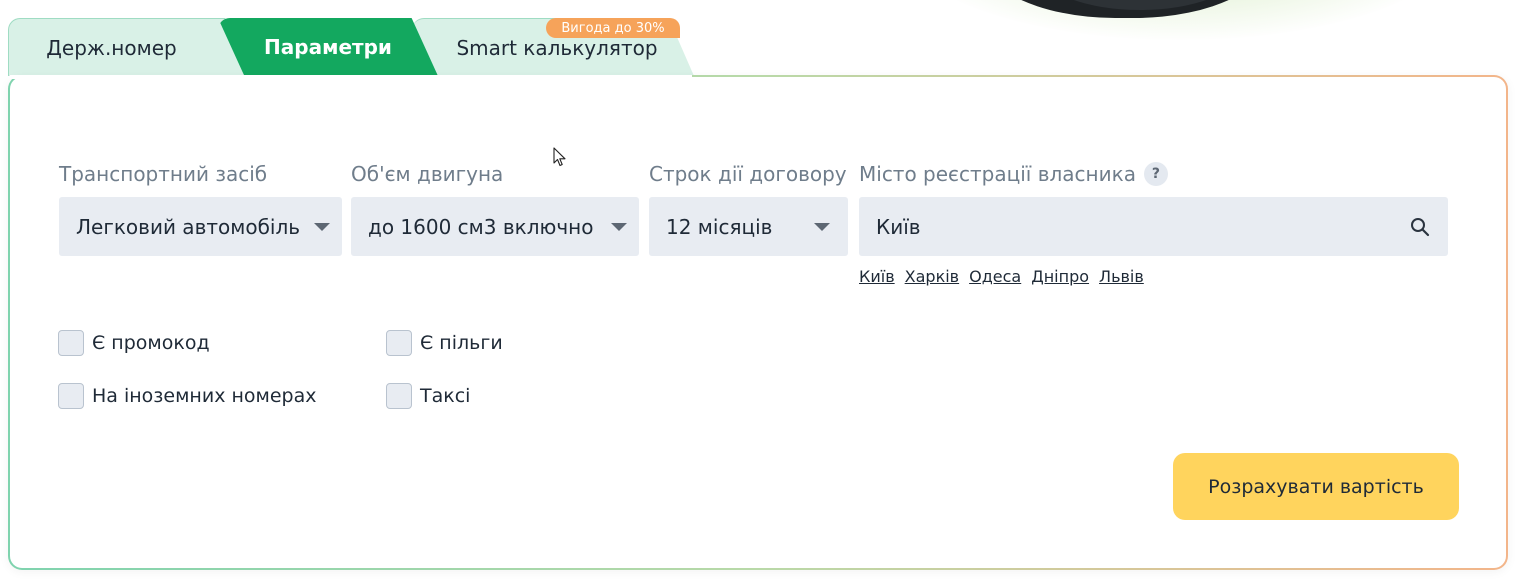 The height and width of the screenshot is (586, 1518). I want to click on engine-select: до 1600 см3 включно, so click(495, 226).